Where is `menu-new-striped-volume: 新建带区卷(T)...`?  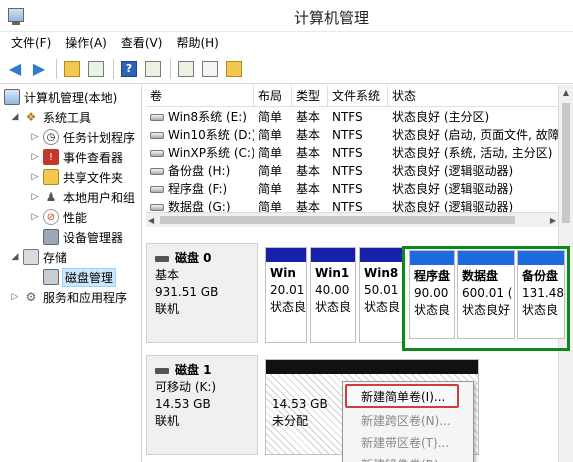 menu-new-striped-volume: 新建带区卷(T)... is located at coordinates (408, 443).